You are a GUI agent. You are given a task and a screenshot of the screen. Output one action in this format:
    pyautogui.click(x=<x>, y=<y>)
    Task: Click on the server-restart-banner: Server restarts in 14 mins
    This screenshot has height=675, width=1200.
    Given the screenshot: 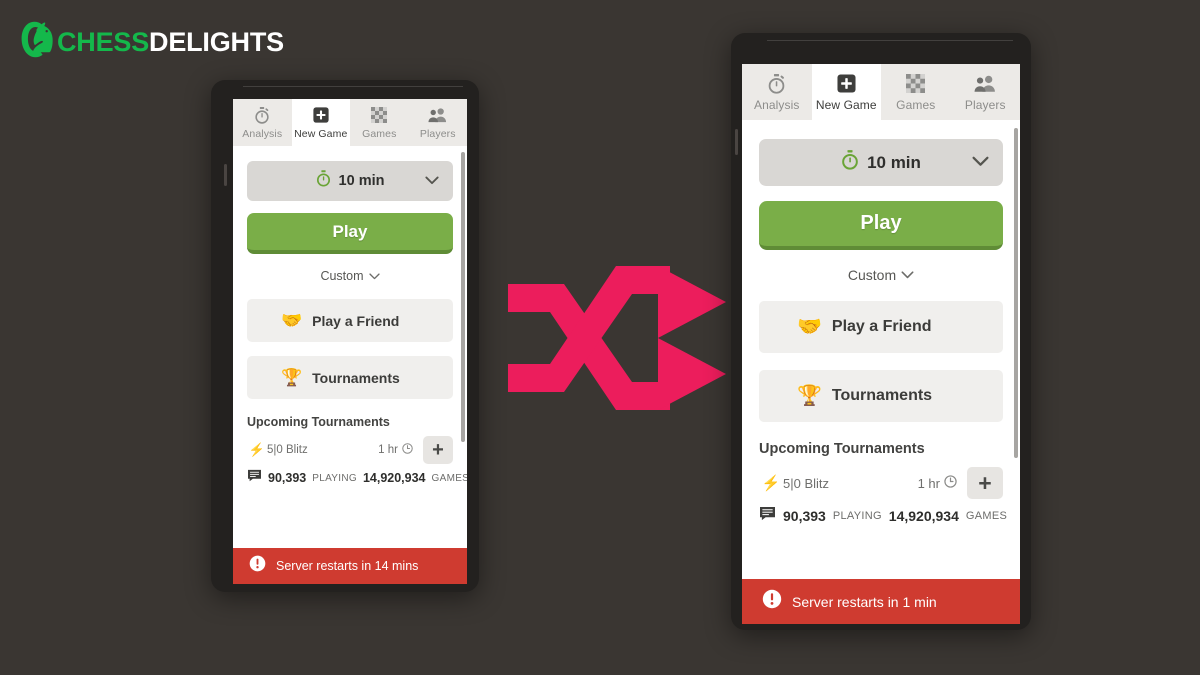 What is the action you would take?
    pyautogui.click(x=350, y=566)
    